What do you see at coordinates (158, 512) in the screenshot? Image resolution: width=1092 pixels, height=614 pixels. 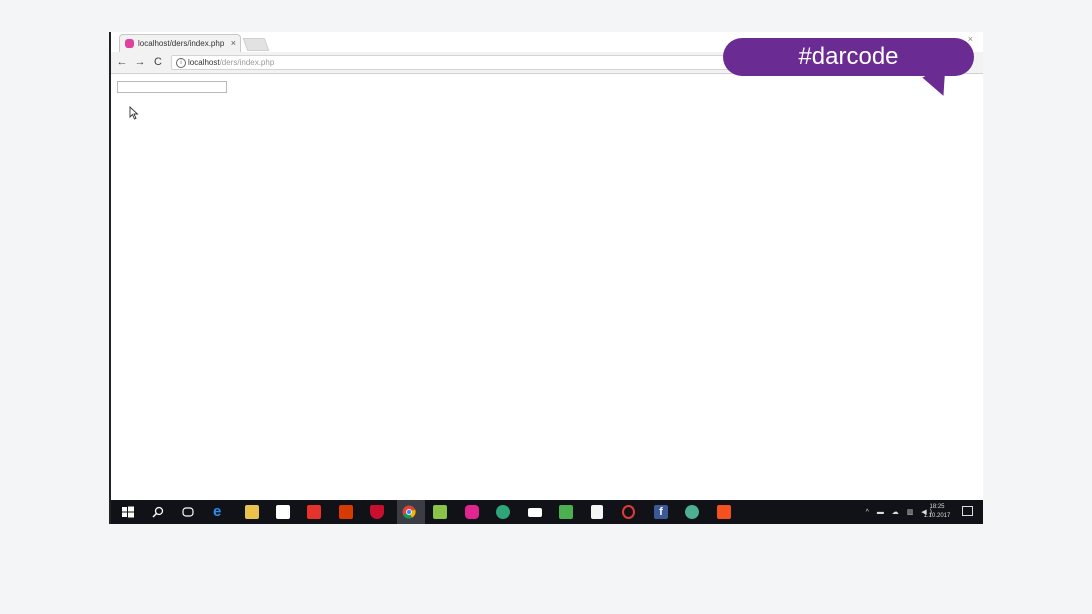 I see `search-icon` at bounding box center [158, 512].